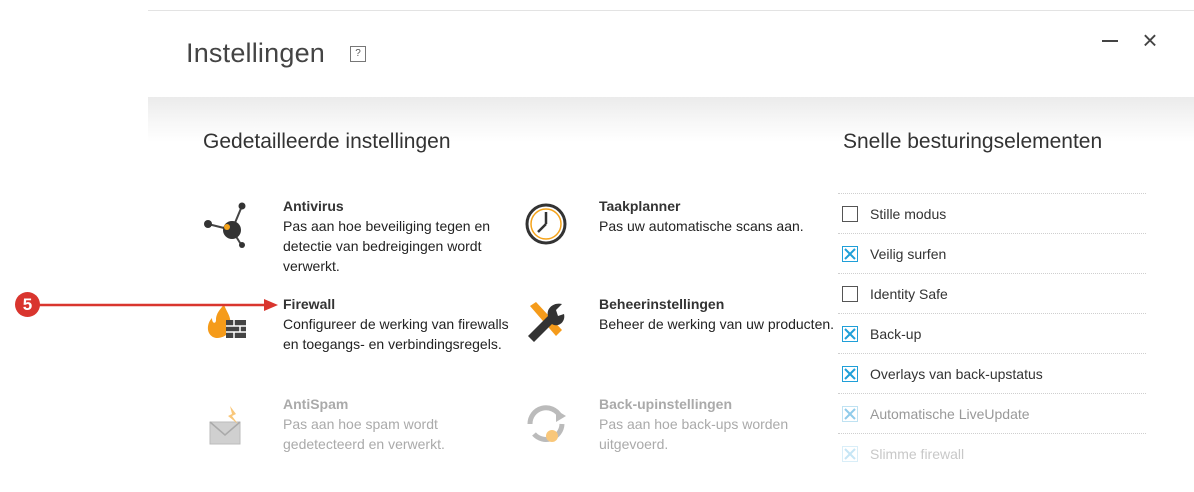  I want to click on antispam-icon, so click(226, 426).